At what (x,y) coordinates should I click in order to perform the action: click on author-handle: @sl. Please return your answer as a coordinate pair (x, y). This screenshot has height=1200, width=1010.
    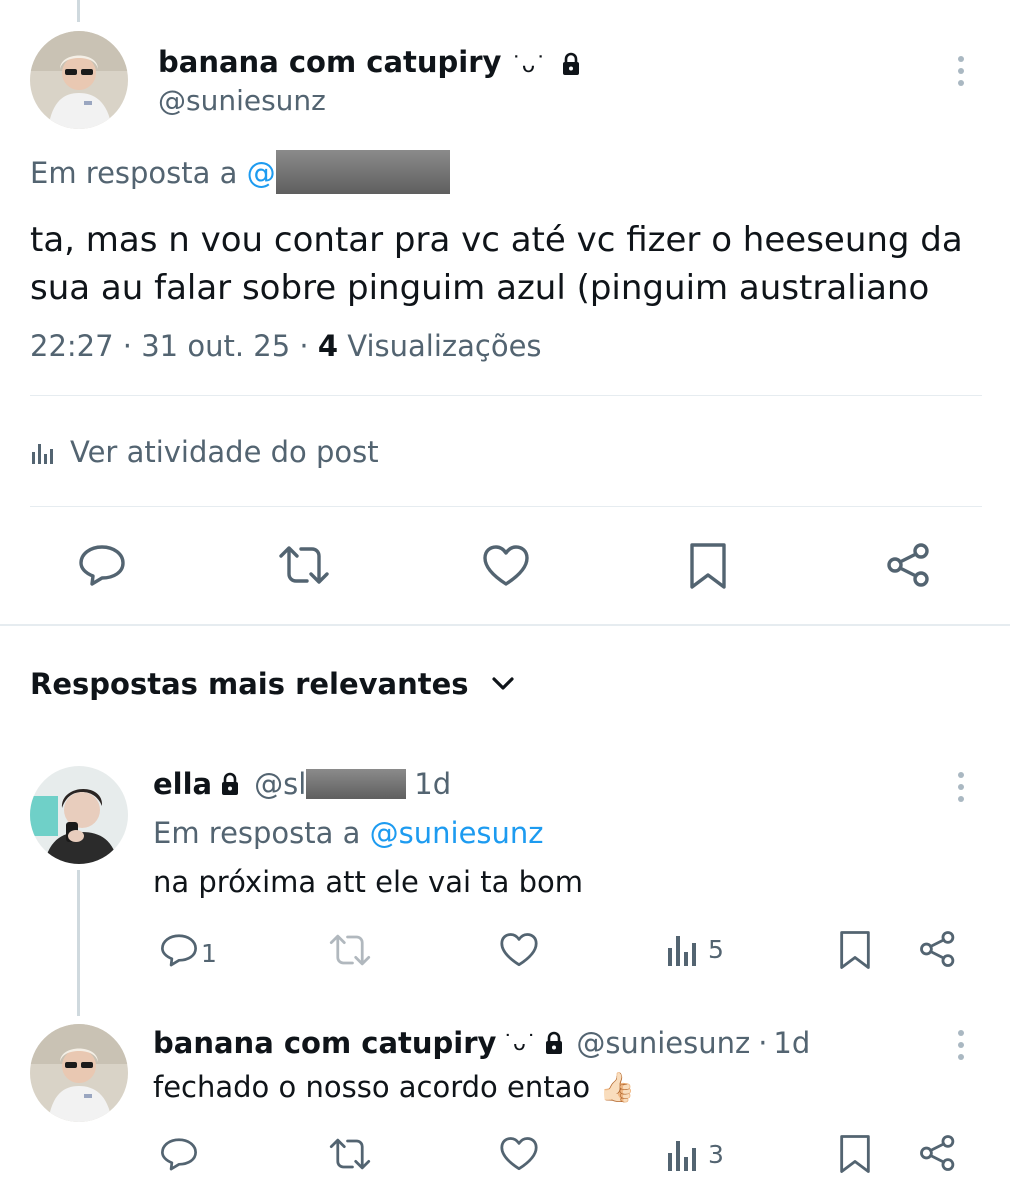
    Looking at the image, I should click on (280, 784).